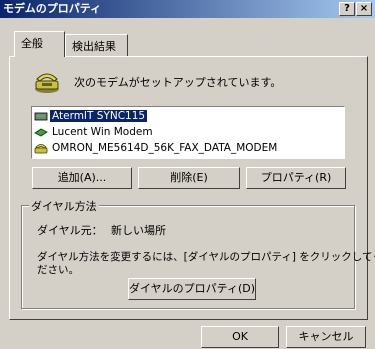  I want to click on tab-diagnostics-label: 検出結果, so click(94, 46).